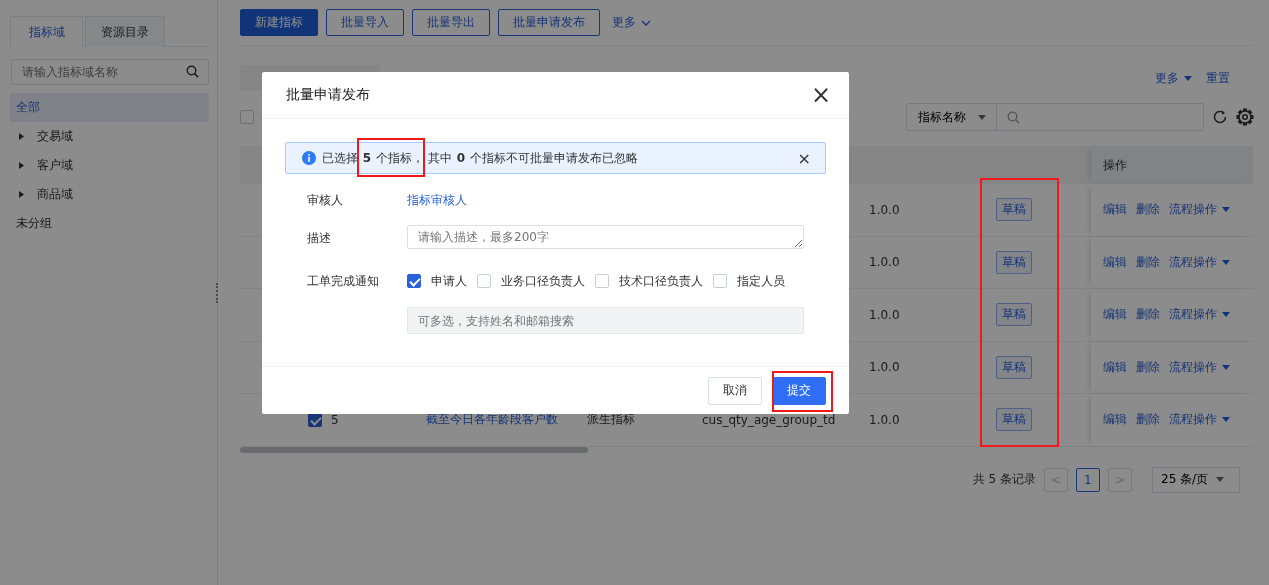  Describe the element at coordinates (543, 281) in the screenshot. I see `checkbox-label: 业务口径负责人` at that location.